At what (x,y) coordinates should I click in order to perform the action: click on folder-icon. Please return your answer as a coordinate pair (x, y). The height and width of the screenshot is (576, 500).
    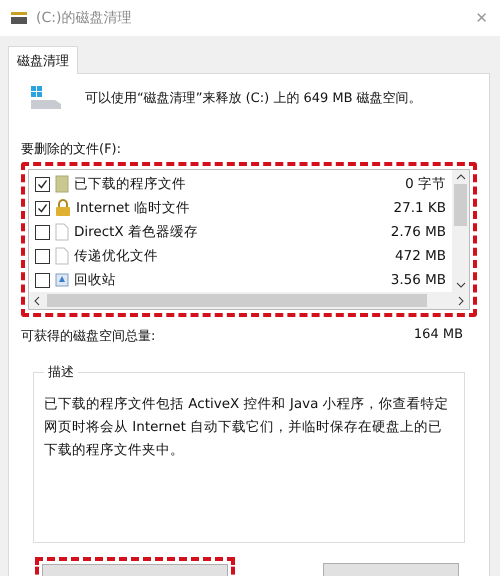
    Looking at the image, I should click on (62, 184).